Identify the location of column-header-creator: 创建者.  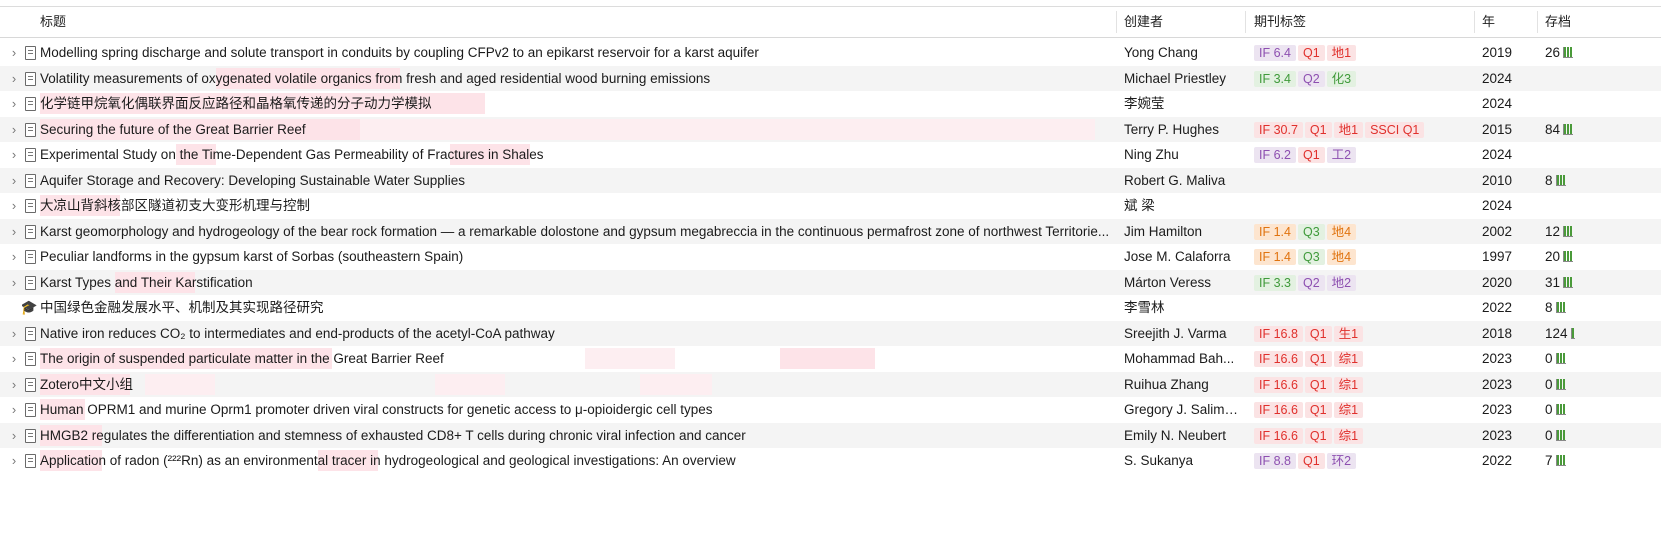
(1179, 22).